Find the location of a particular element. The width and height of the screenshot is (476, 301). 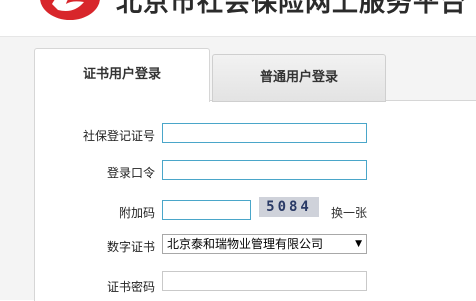

password-input is located at coordinates (264, 170).